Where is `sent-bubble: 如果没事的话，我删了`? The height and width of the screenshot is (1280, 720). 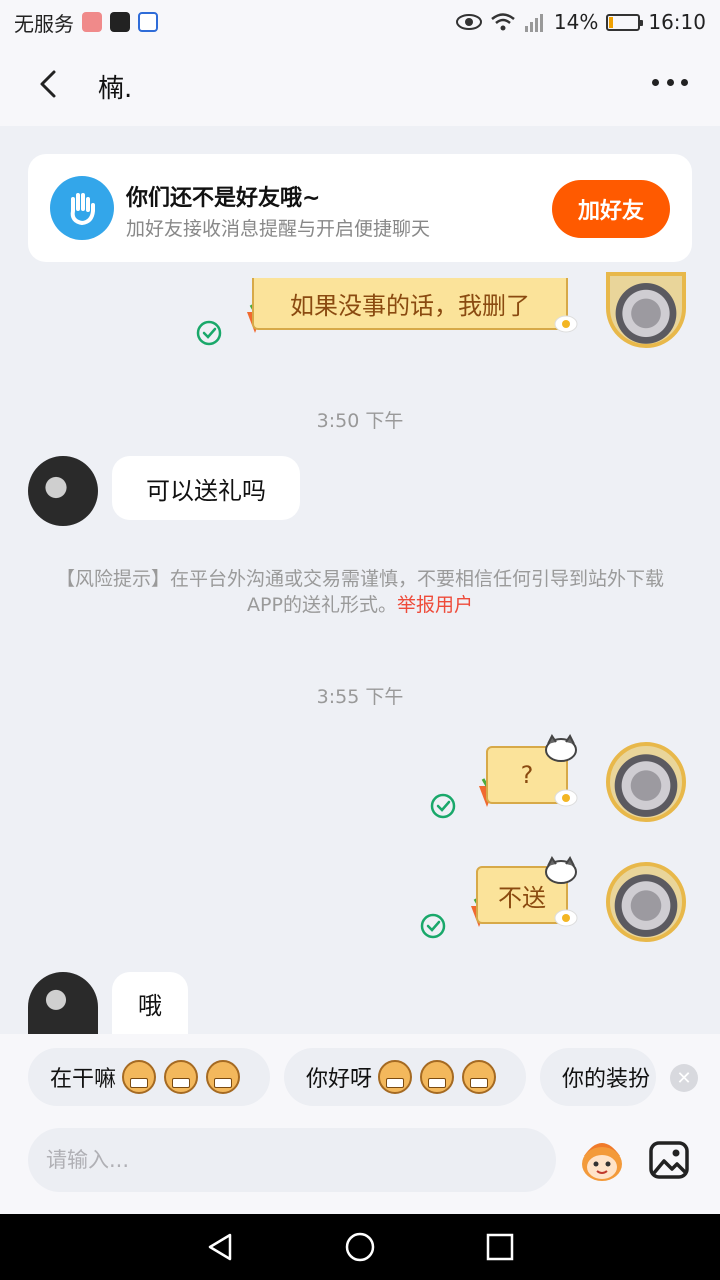
sent-bubble: 如果没事的话，我删了 is located at coordinates (410, 304).